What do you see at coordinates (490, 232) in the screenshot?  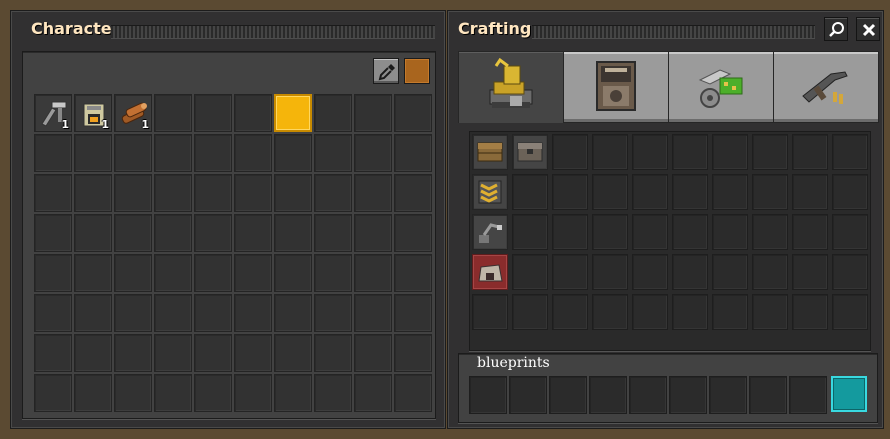 I see `recipe-burner-inserter` at bounding box center [490, 232].